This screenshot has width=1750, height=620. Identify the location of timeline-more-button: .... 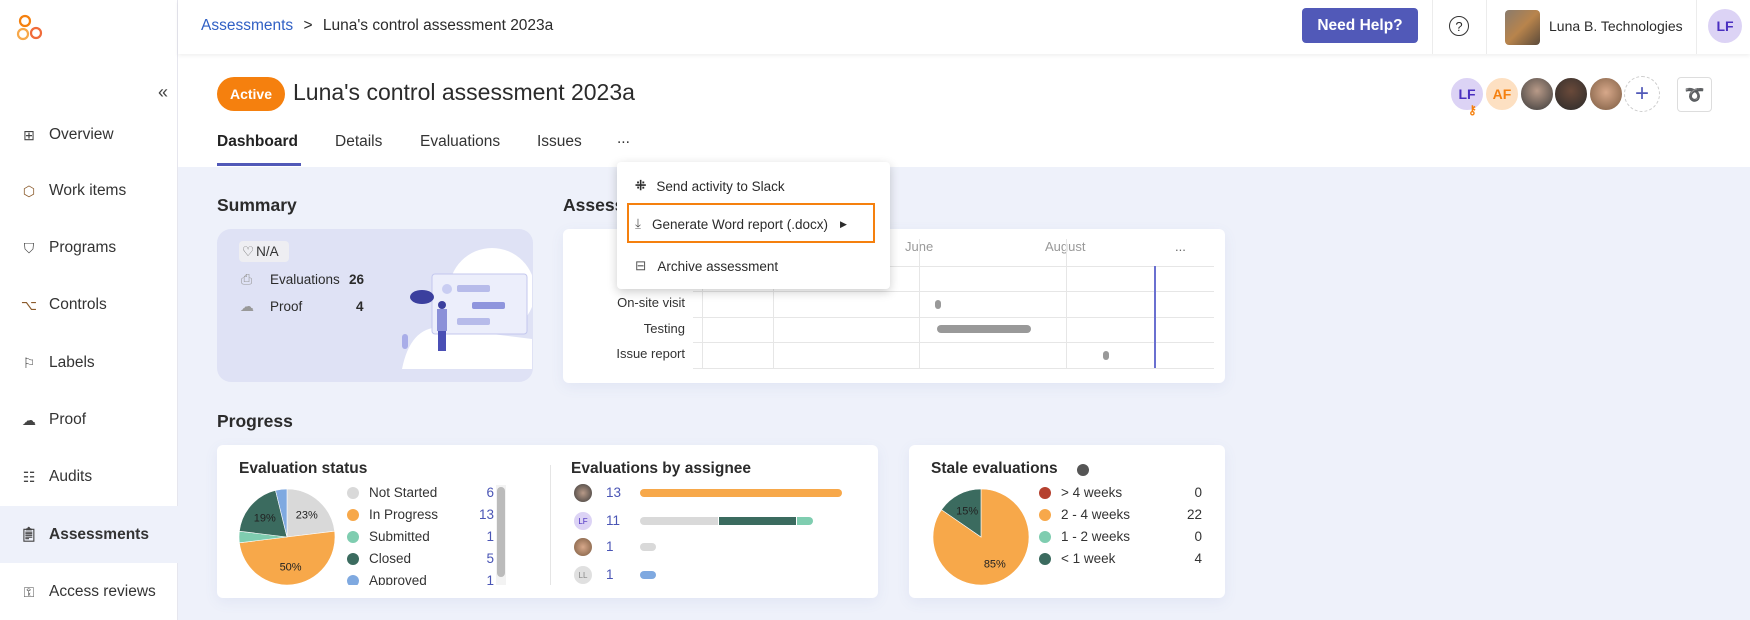
(1180, 246).